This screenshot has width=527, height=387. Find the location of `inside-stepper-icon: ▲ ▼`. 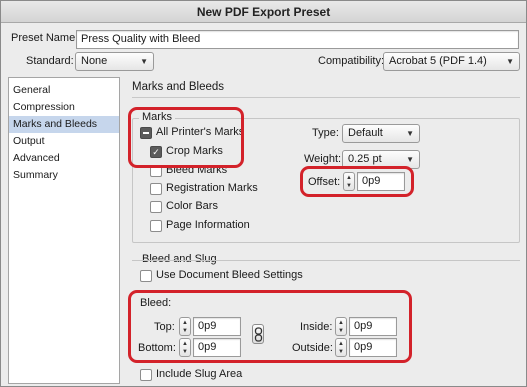

inside-stepper-icon: ▲ ▼ is located at coordinates (341, 326).